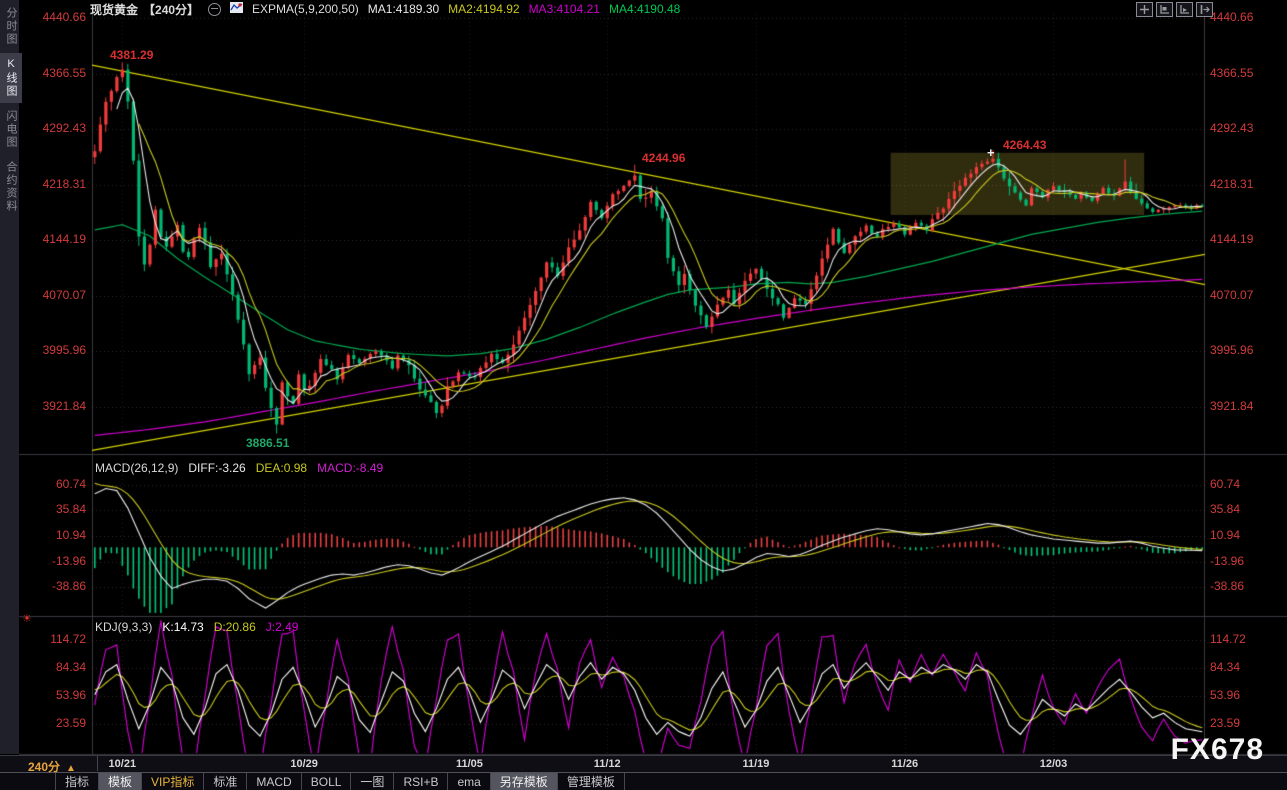 Image resolution: width=1287 pixels, height=790 pixels. Describe the element at coordinates (564, 9) in the screenshot. I see `ma3-value: MA3:4104.21` at that location.